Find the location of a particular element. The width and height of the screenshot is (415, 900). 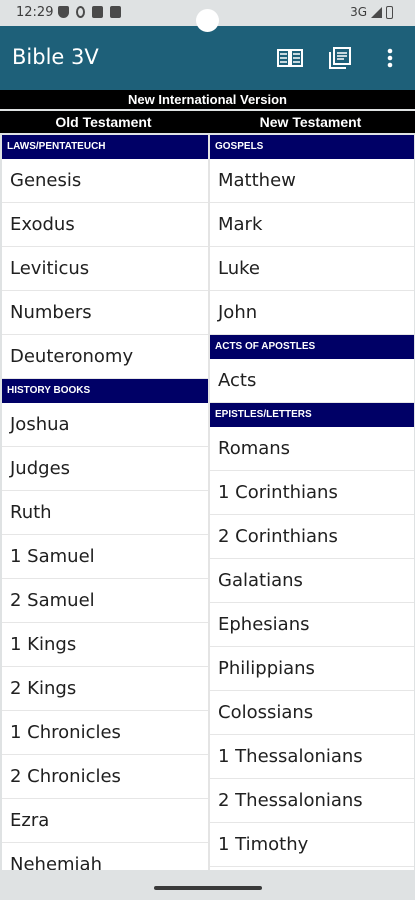

book-item: Nehemiah is located at coordinates (105, 856).